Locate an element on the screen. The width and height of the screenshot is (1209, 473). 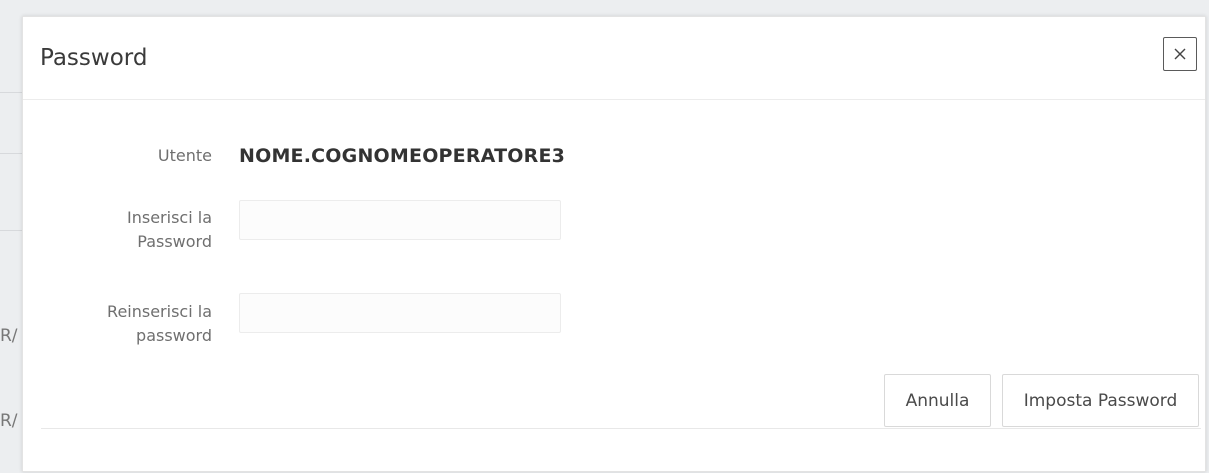
password-label-line1: Inserisci la is located at coordinates (169, 217).